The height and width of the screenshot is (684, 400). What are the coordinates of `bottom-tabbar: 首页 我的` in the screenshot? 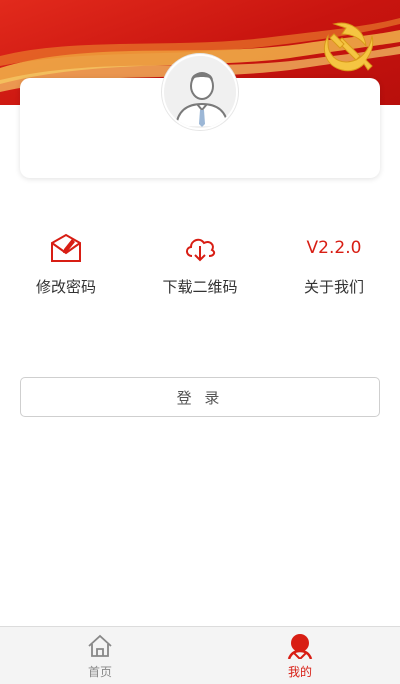 It's located at (200, 655).